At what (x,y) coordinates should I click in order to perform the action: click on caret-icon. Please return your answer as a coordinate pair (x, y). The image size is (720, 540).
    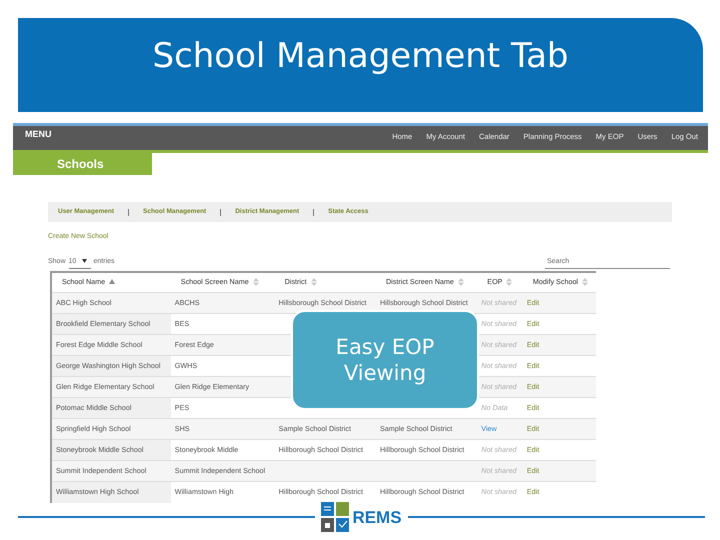
    Looking at the image, I should click on (85, 261).